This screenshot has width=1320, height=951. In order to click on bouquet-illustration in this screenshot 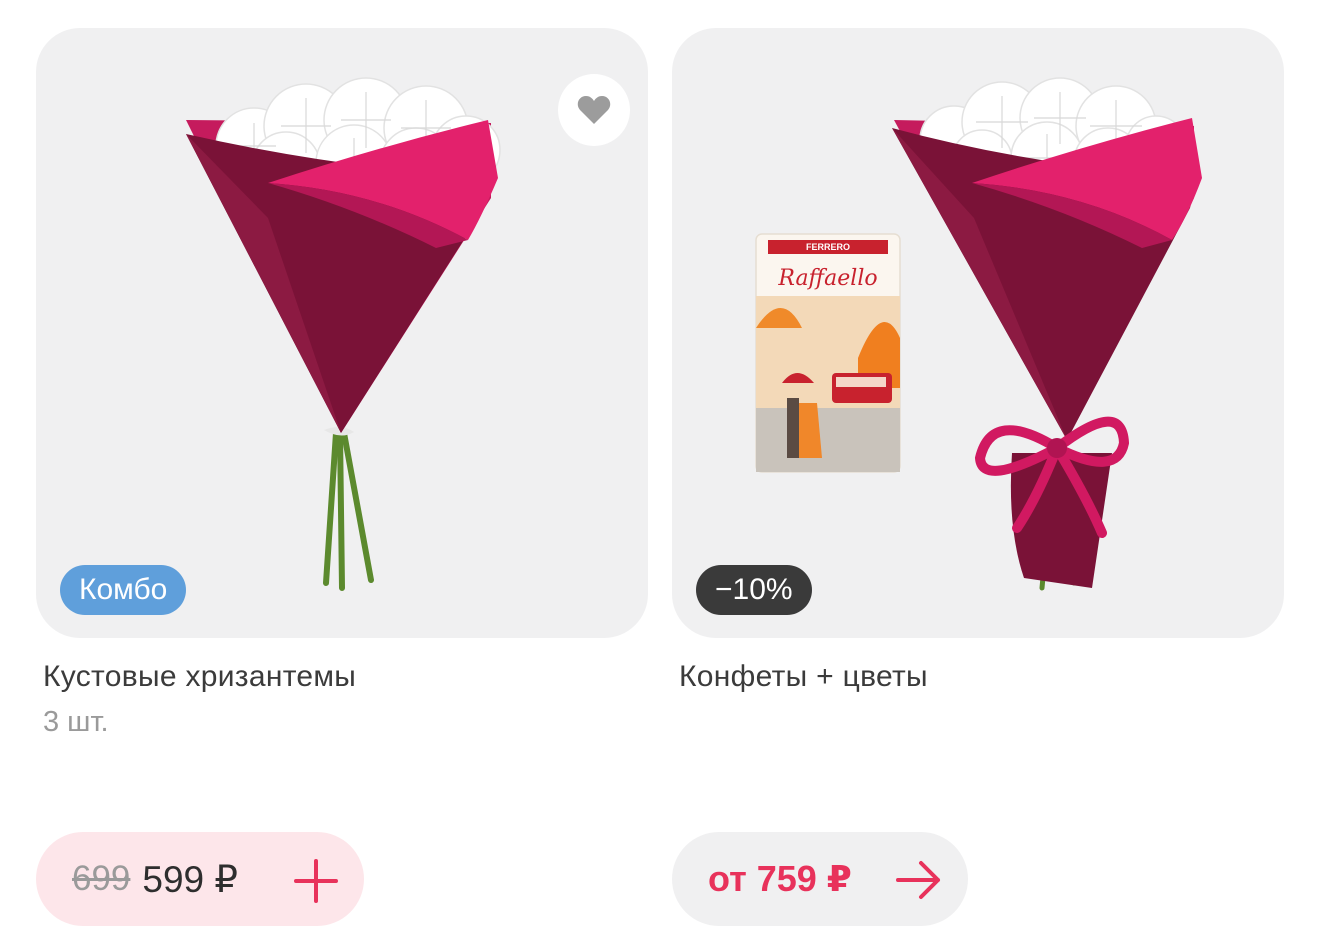, I will do `click(343, 334)`.